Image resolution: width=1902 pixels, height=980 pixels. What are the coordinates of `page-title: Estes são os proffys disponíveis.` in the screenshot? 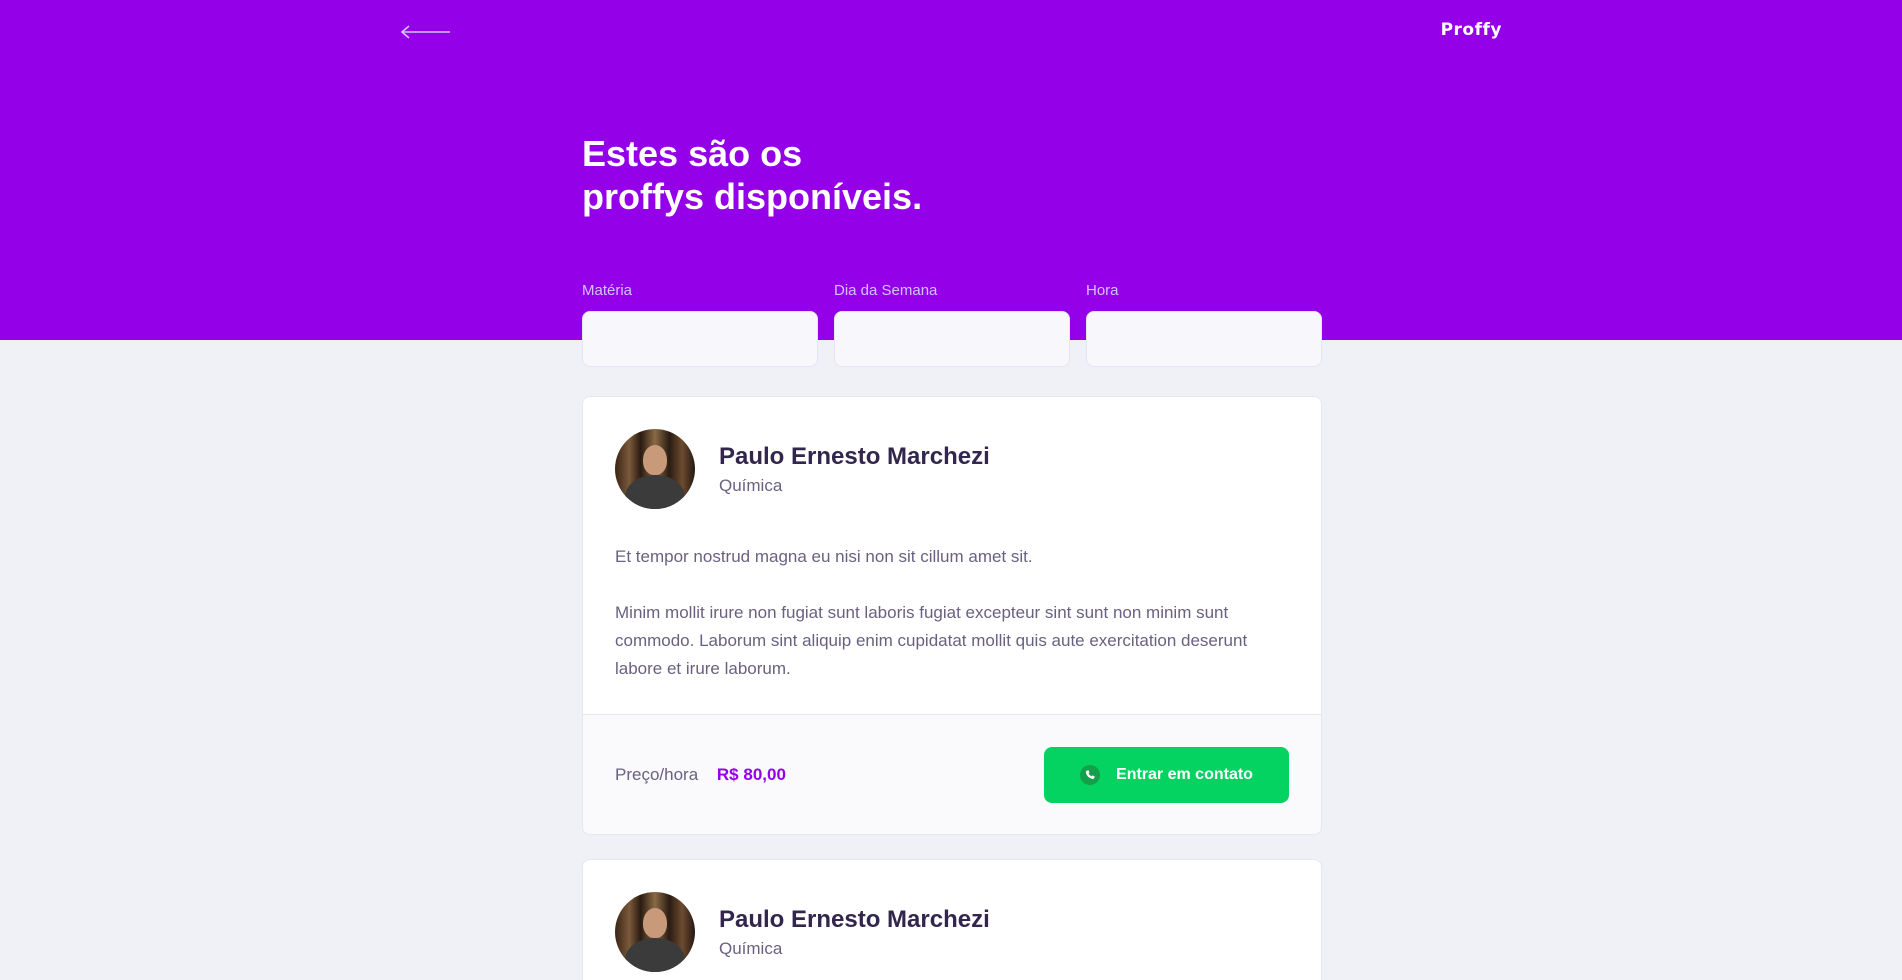 It's located at (792, 175).